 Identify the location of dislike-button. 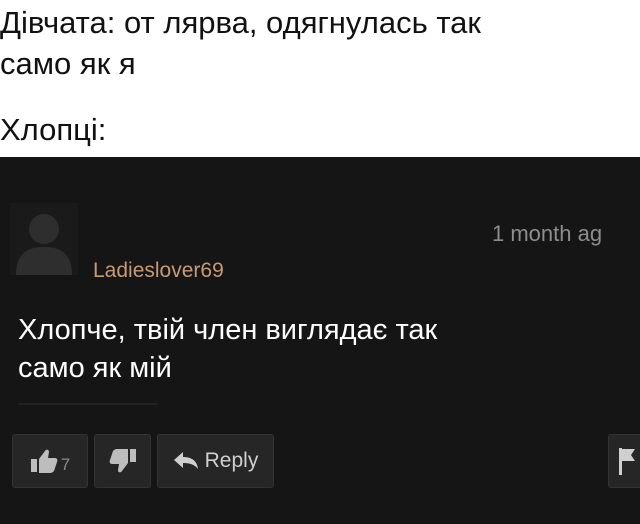
(122, 461).